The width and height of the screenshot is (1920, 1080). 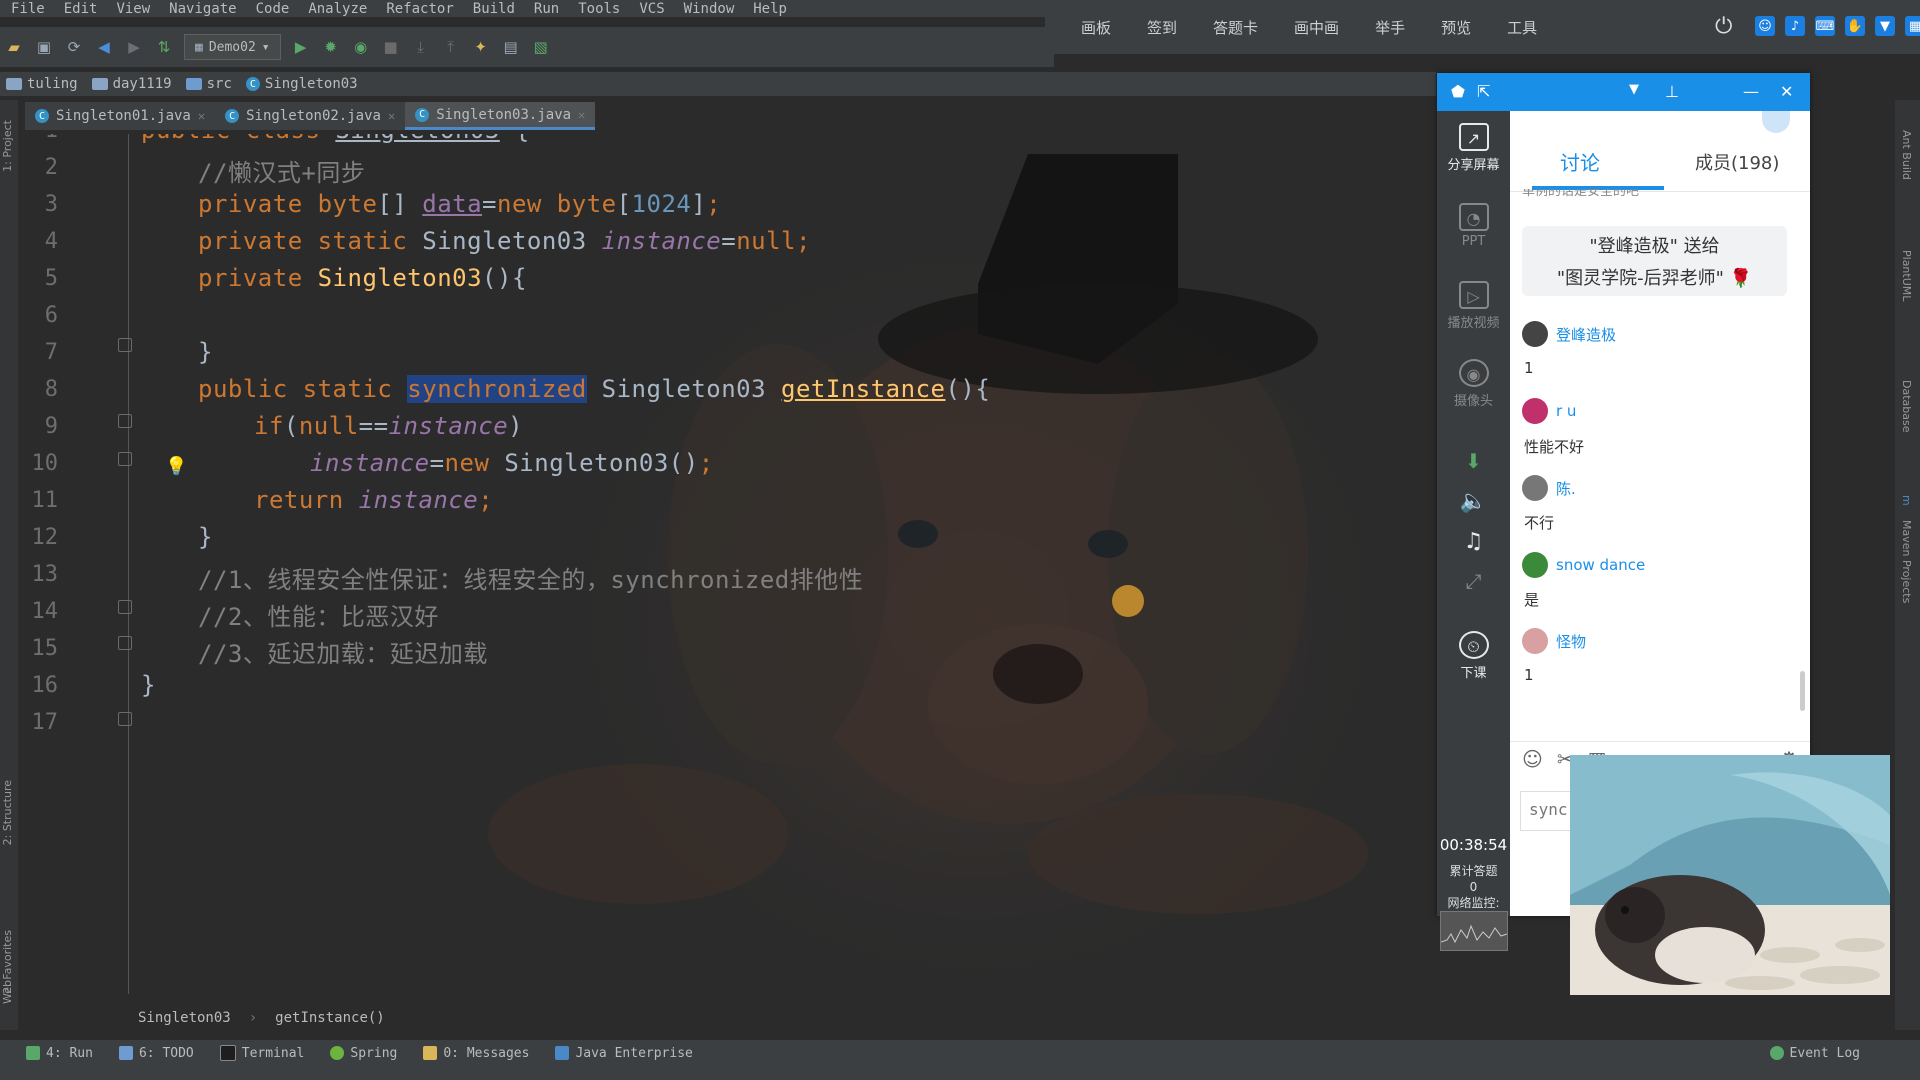 What do you see at coordinates (7, 992) in the screenshot?
I see `web-tool-button: Web` at bounding box center [7, 992].